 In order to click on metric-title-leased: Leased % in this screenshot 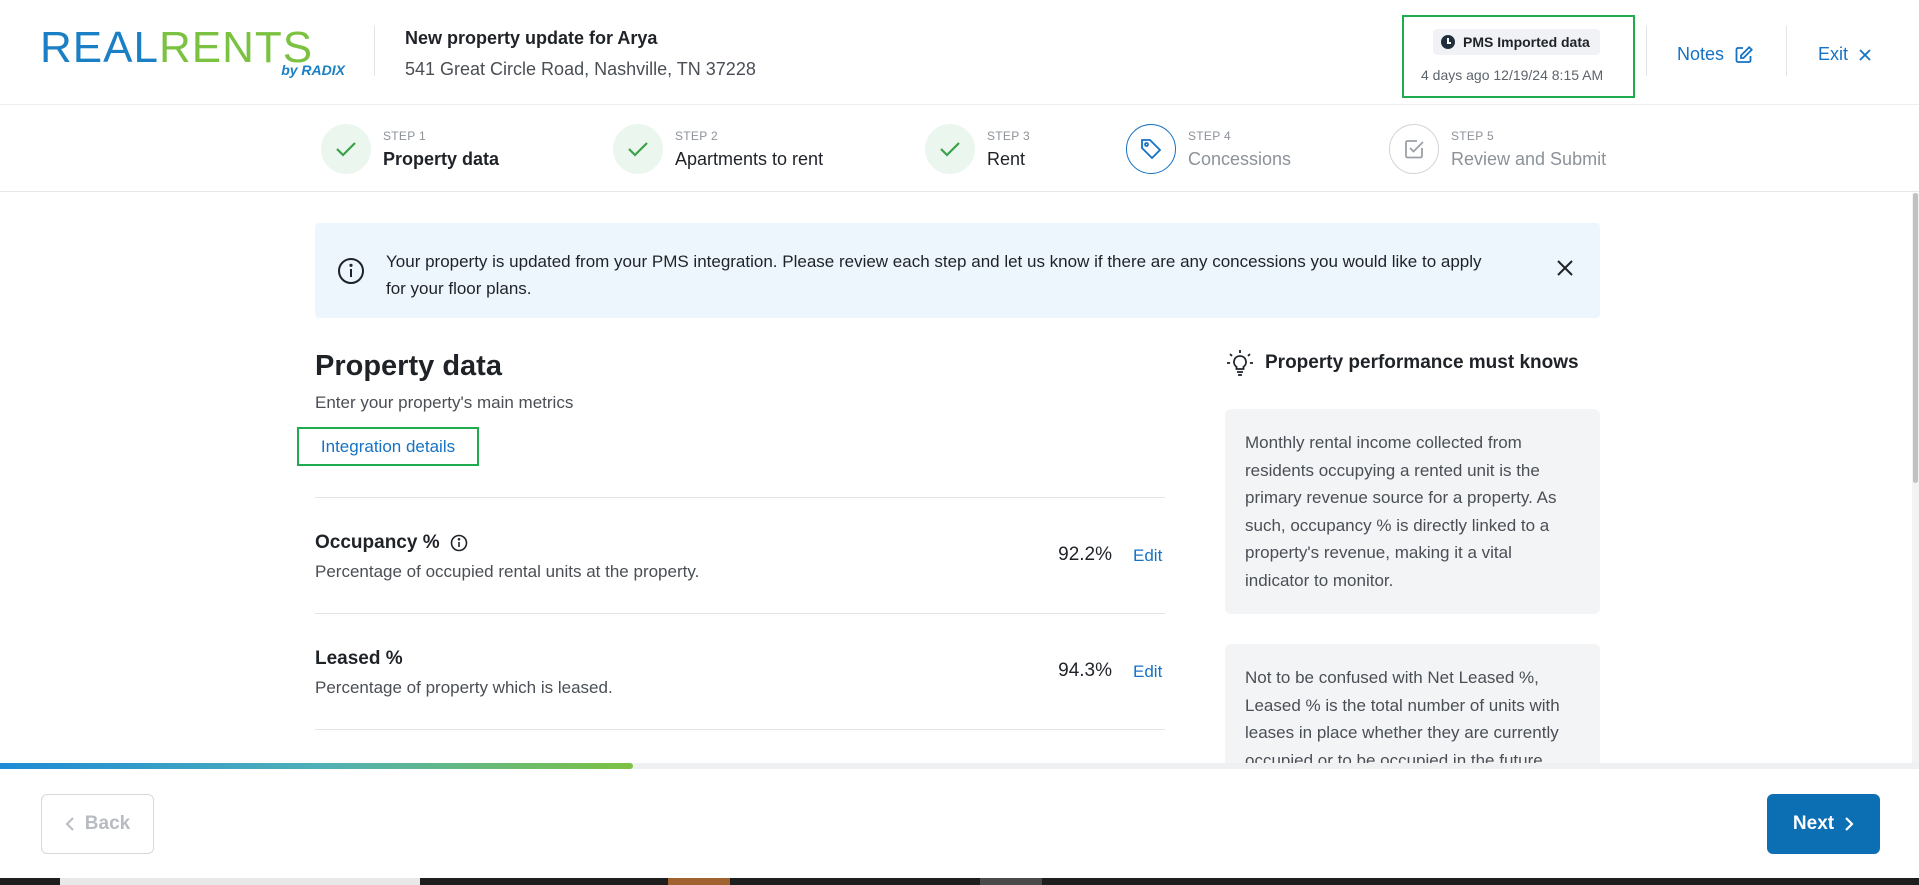, I will do `click(359, 659)`.